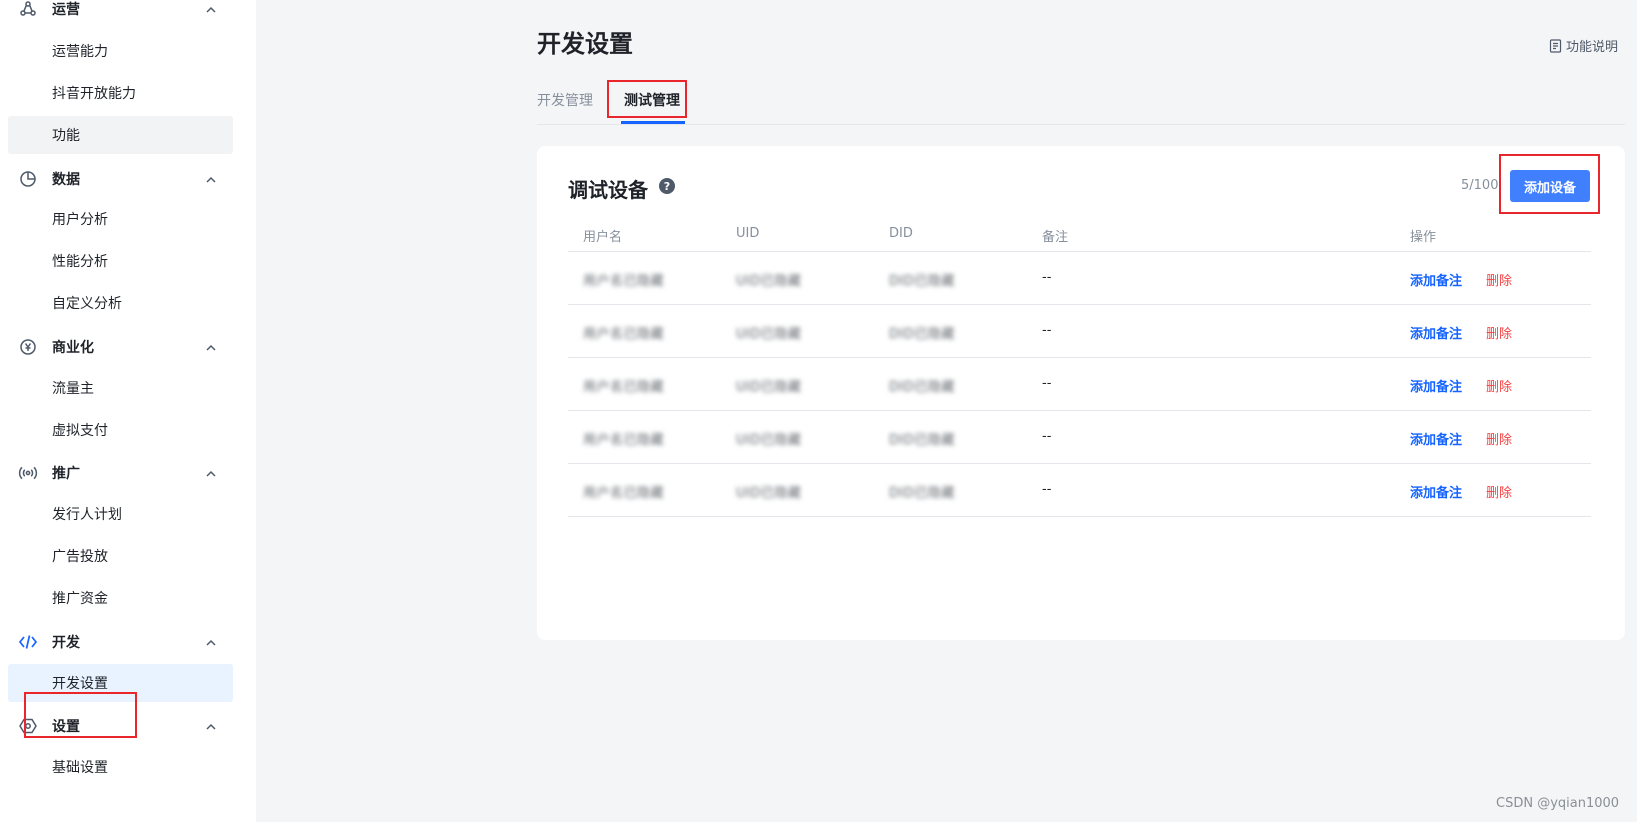  What do you see at coordinates (120, 767) in the screenshot?
I see `sidebar-item-basic-settings: 基础设置` at bounding box center [120, 767].